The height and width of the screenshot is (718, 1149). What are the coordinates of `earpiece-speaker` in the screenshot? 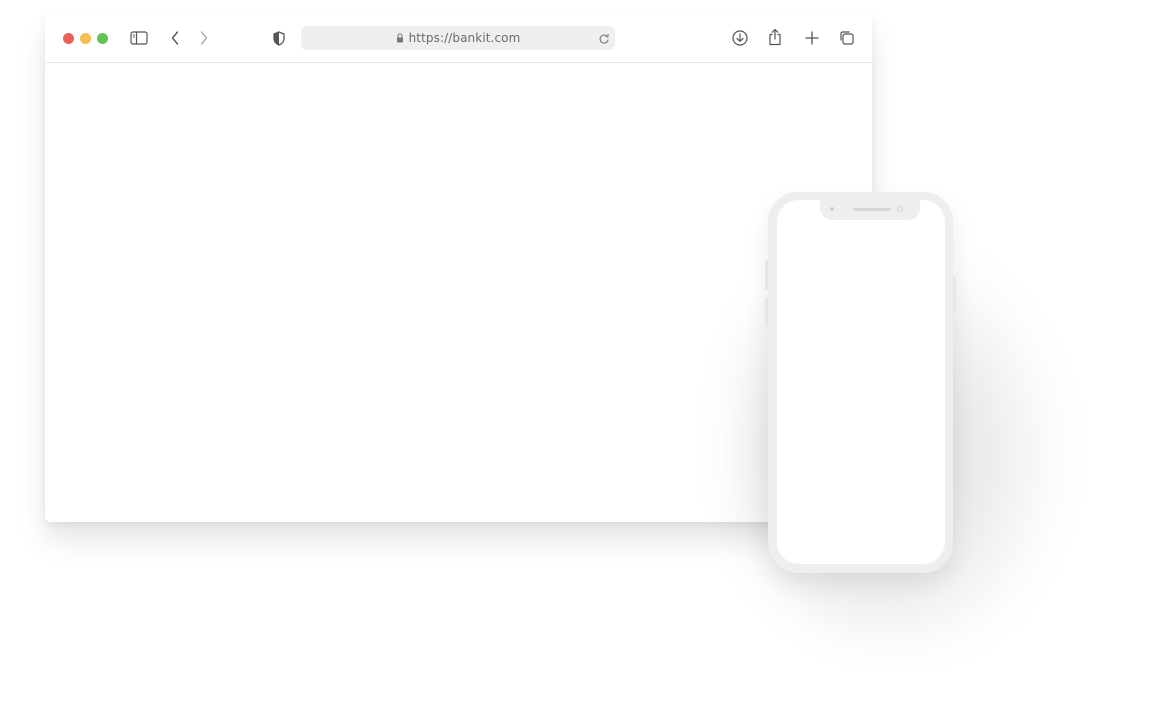 It's located at (872, 209).